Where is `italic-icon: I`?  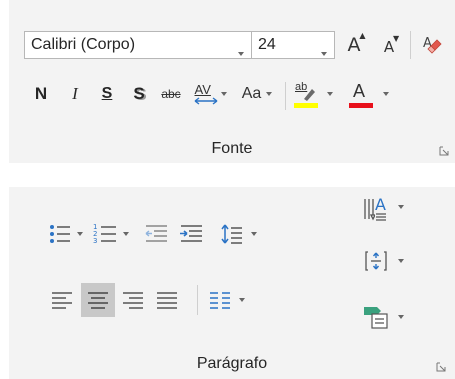 italic-icon: I is located at coordinates (75, 93).